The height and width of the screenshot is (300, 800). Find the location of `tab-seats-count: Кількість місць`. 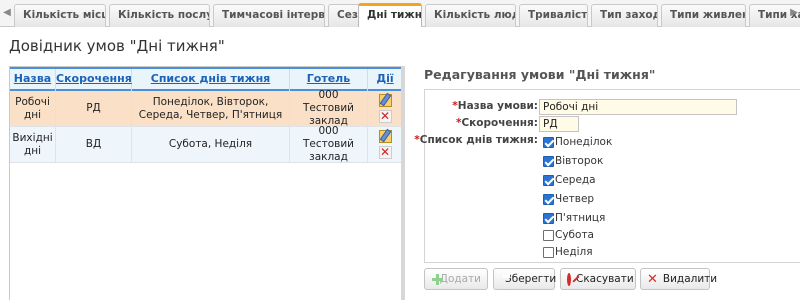

tab-seats-count: Кількість місць is located at coordinates (60, 15).